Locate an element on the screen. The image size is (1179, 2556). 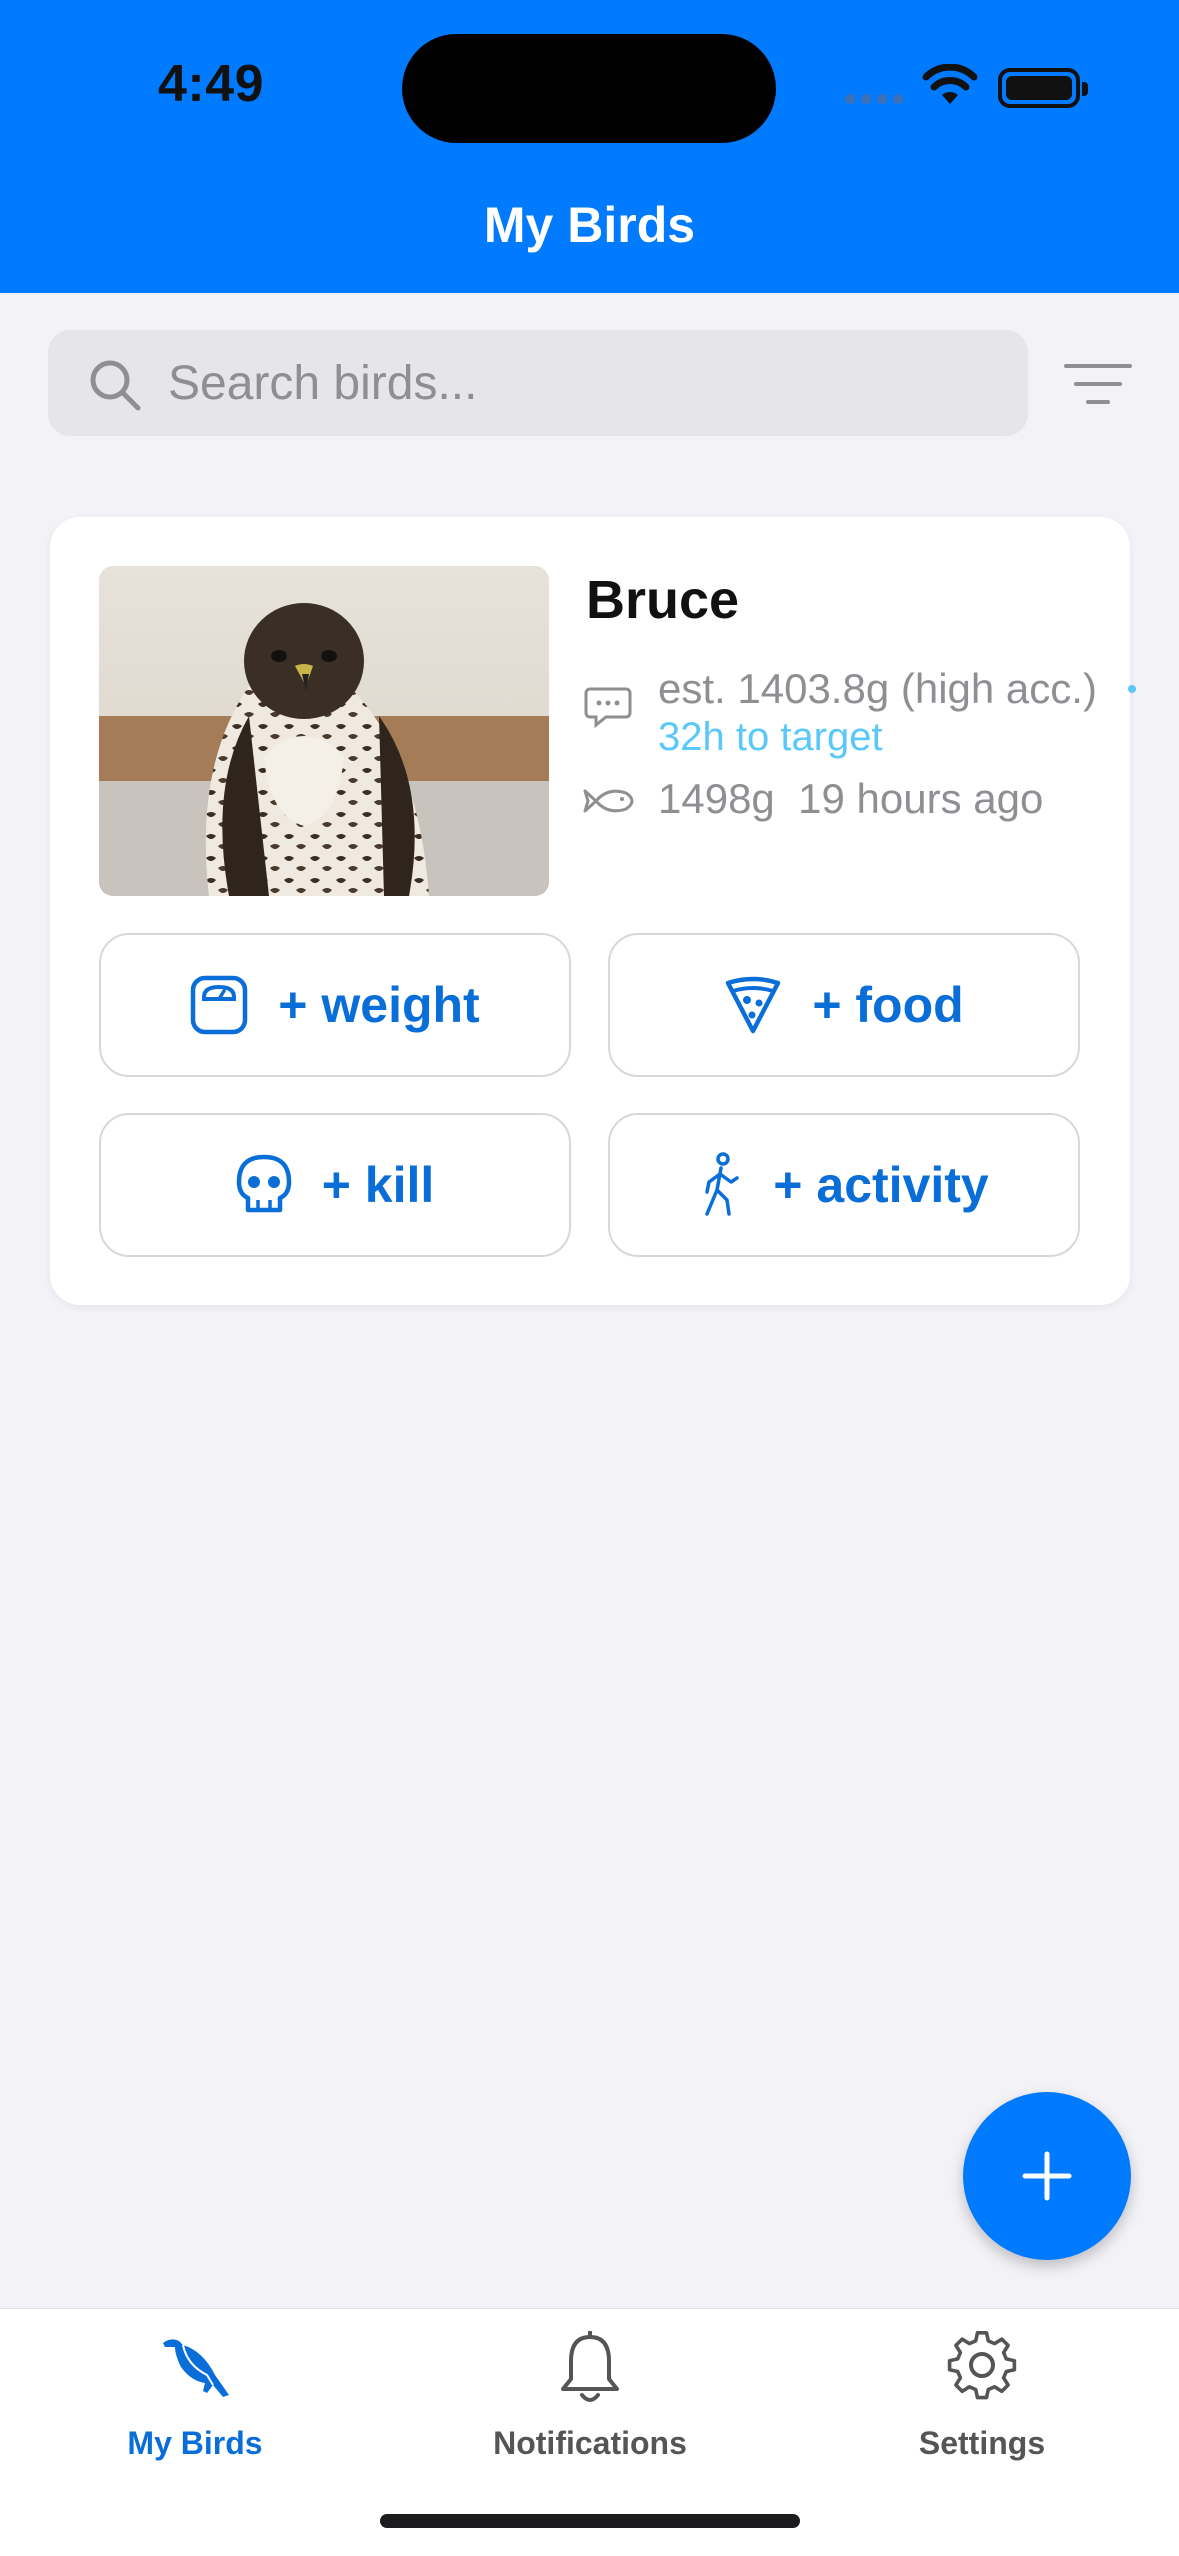
last-weight: 1498g 19 hours ago is located at coordinates (850, 799).